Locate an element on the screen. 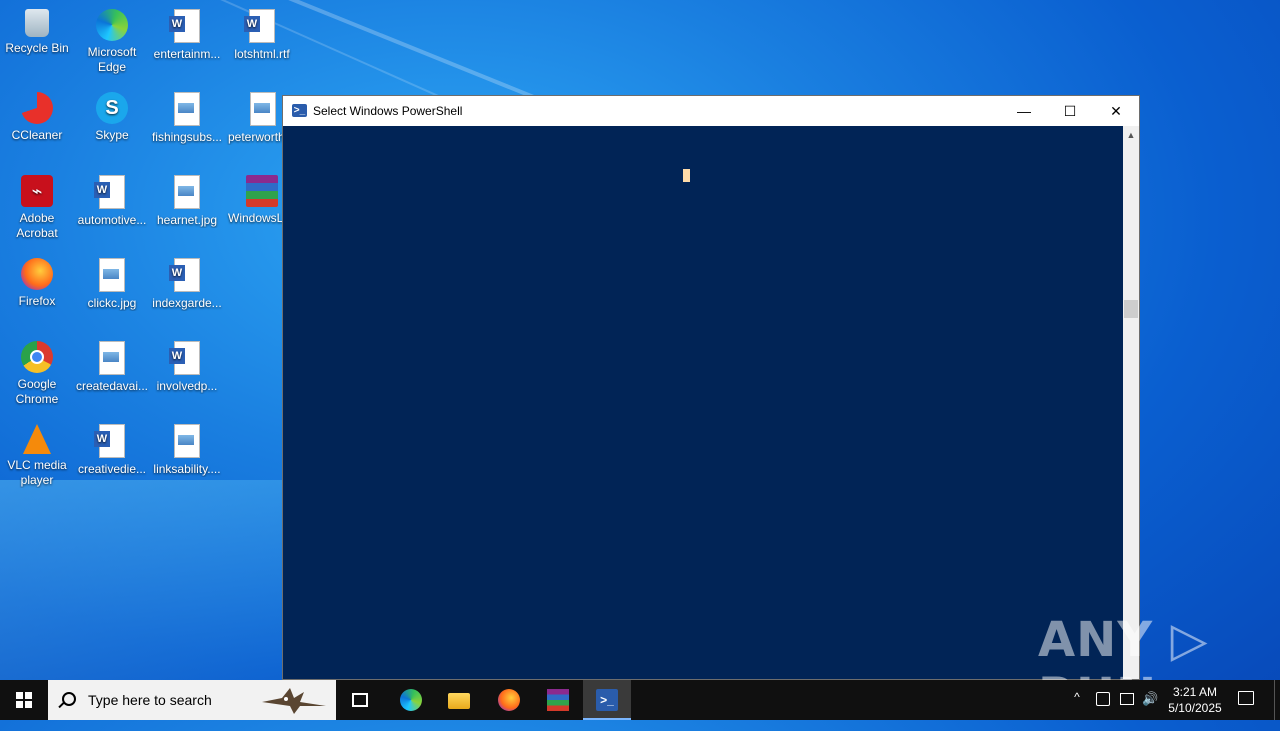 This screenshot has height=731, width=1280. desktop-icon-ccleaner: CCleaner is located at coordinates (37, 114).